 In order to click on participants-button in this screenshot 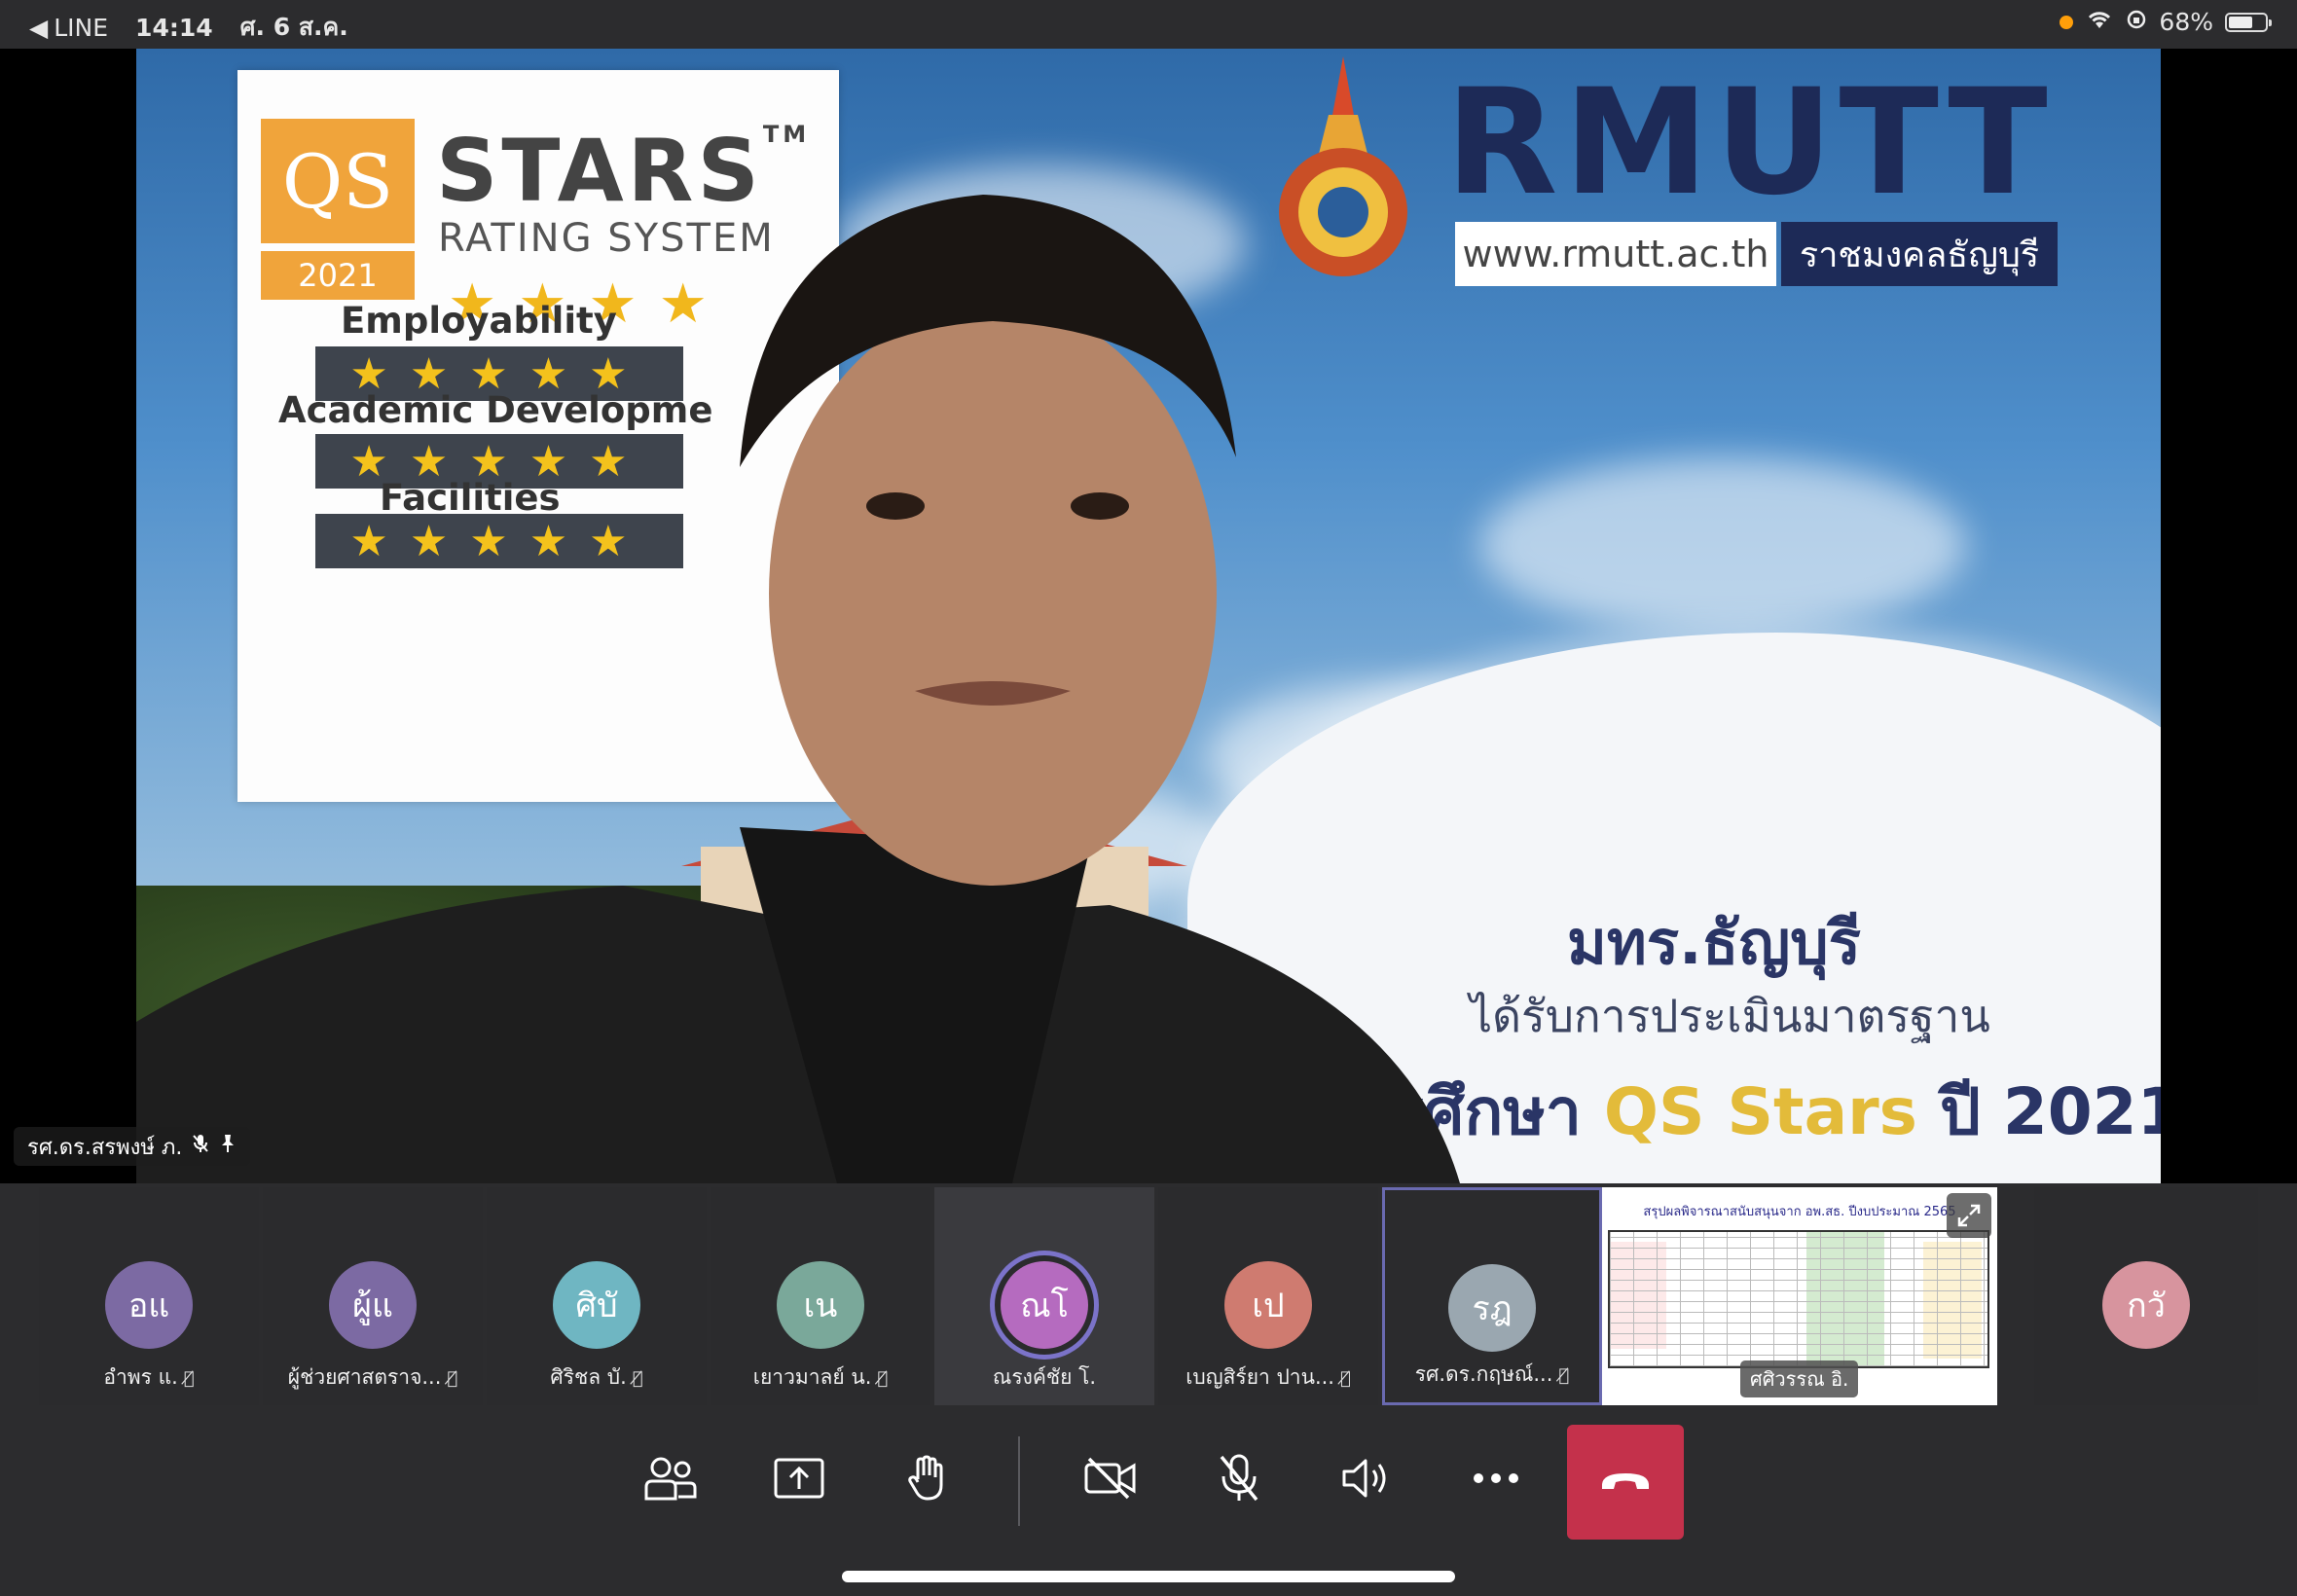, I will do `click(670, 1478)`.